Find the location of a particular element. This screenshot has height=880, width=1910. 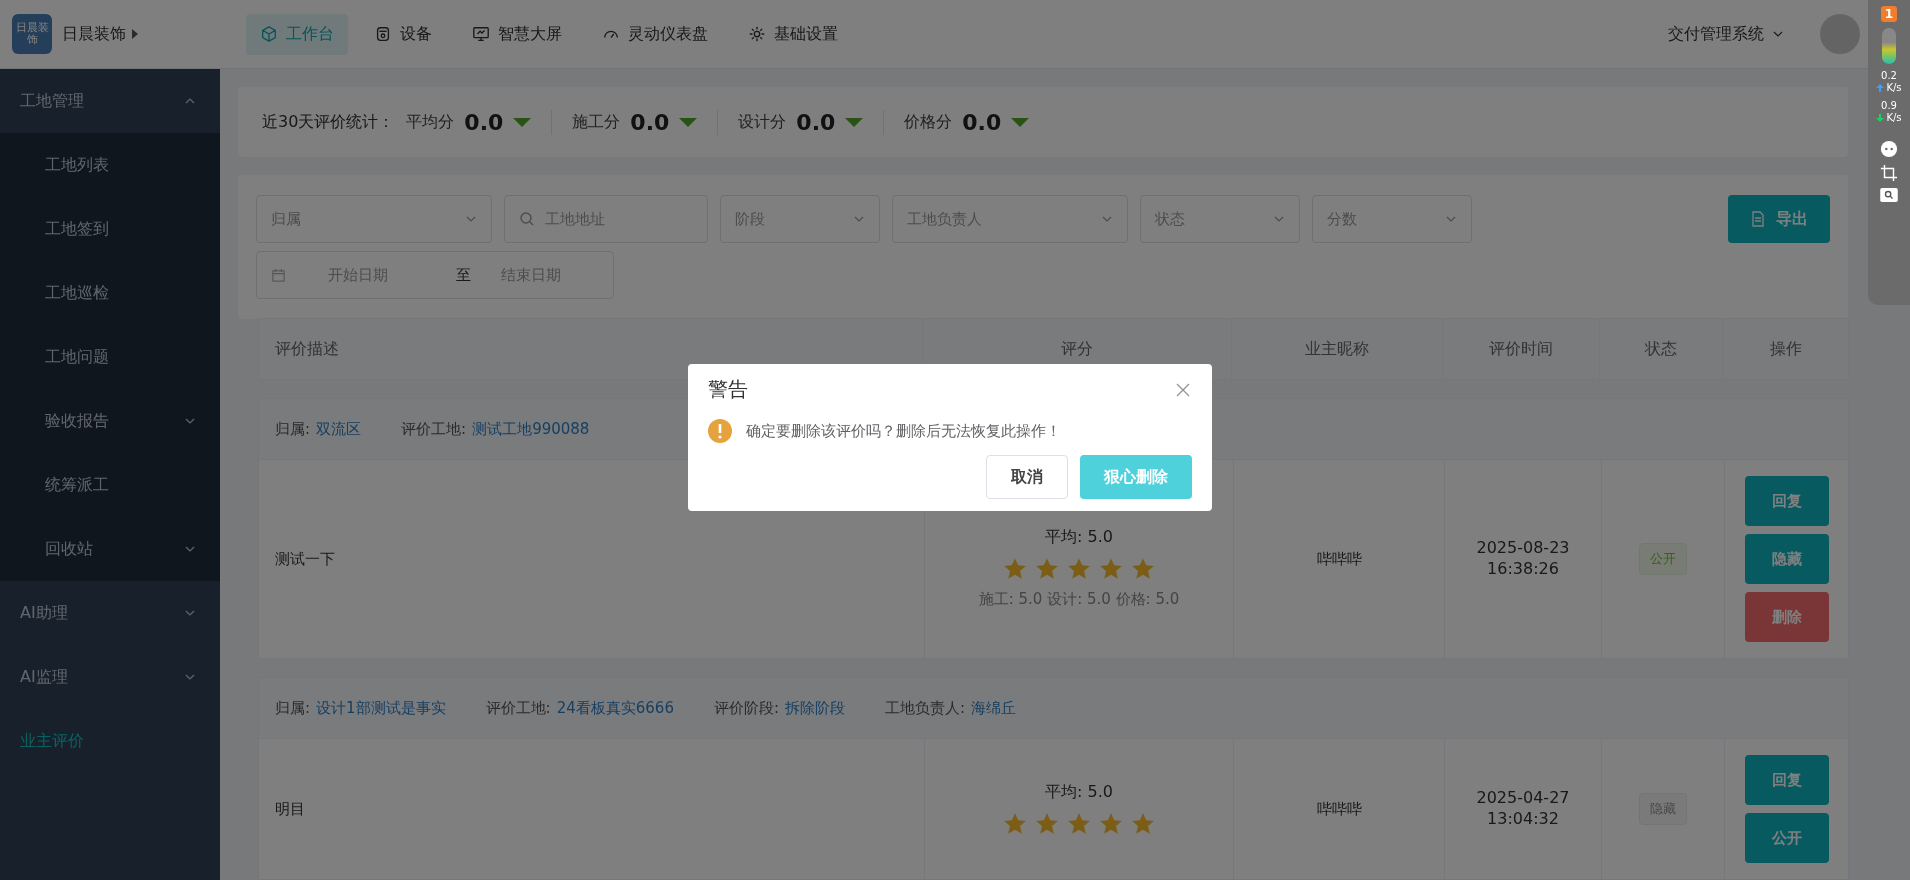

sidebar-item: AI助理 is located at coordinates (110, 613).